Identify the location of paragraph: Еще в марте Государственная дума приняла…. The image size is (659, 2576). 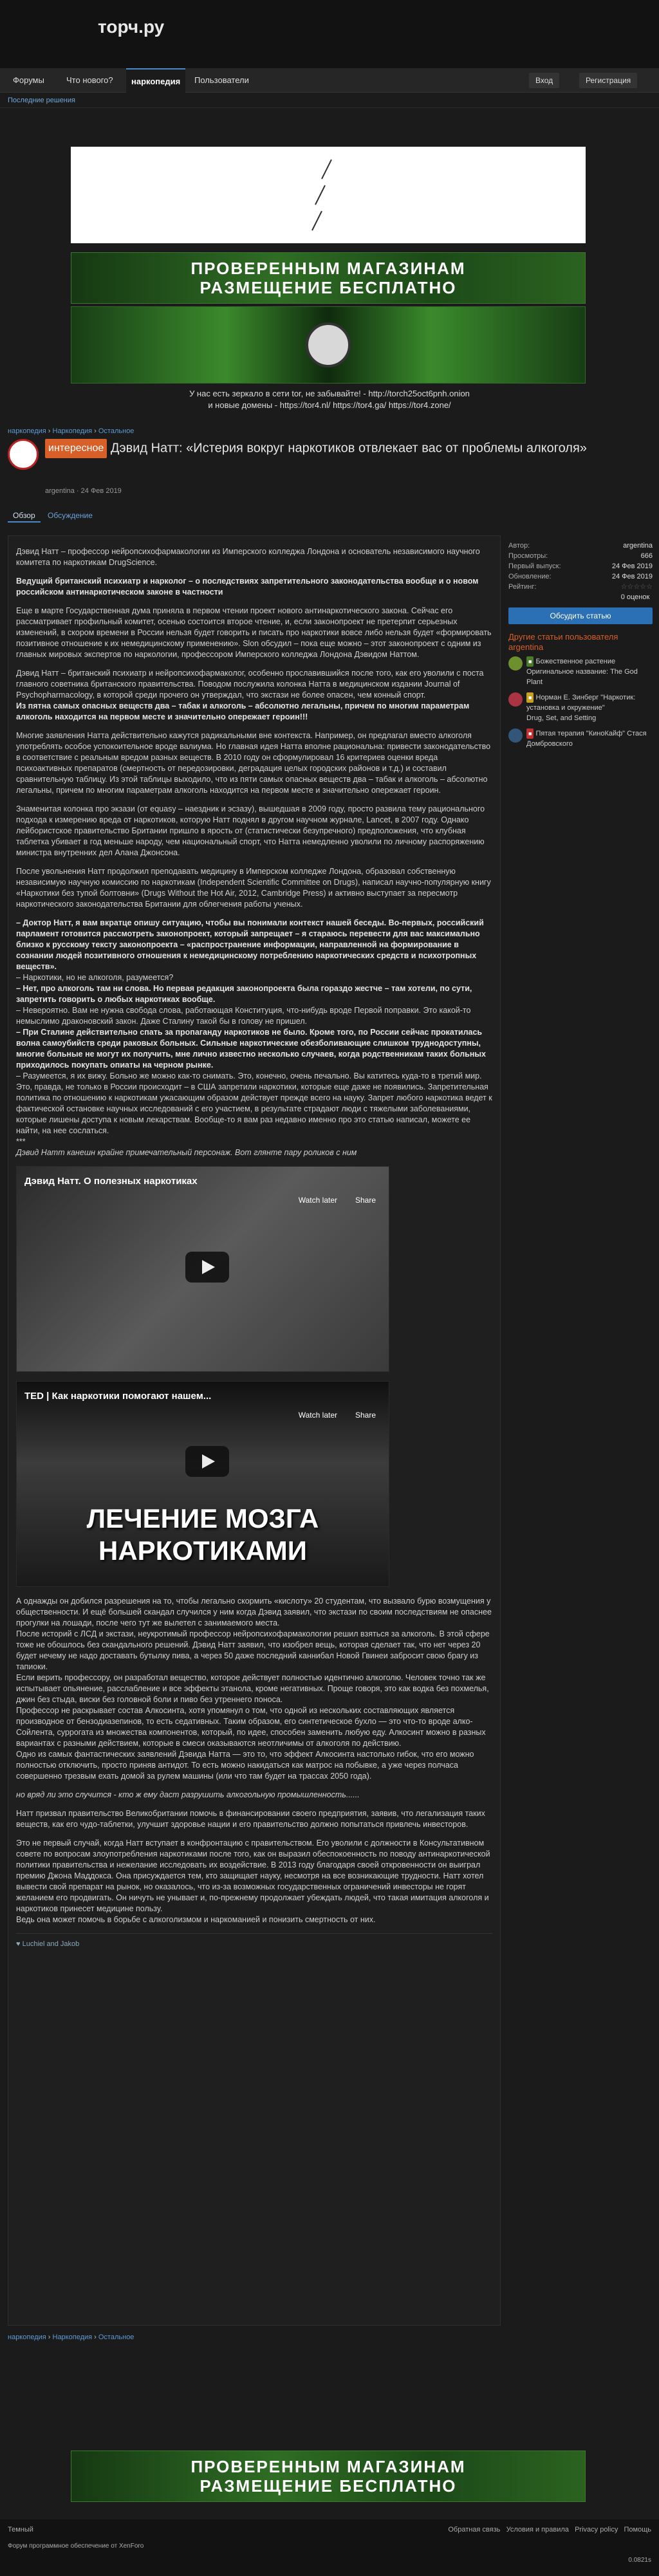
(254, 632).